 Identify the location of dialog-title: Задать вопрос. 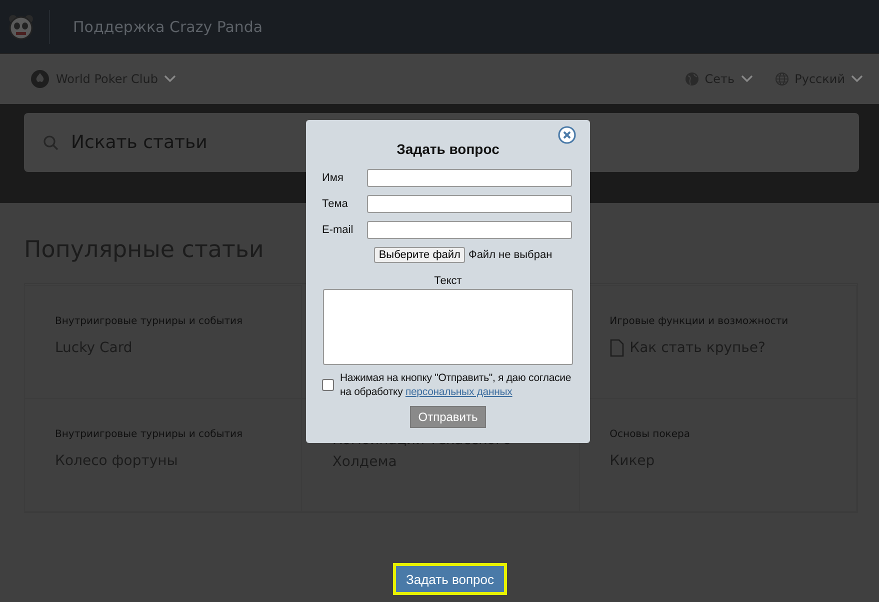
(448, 149).